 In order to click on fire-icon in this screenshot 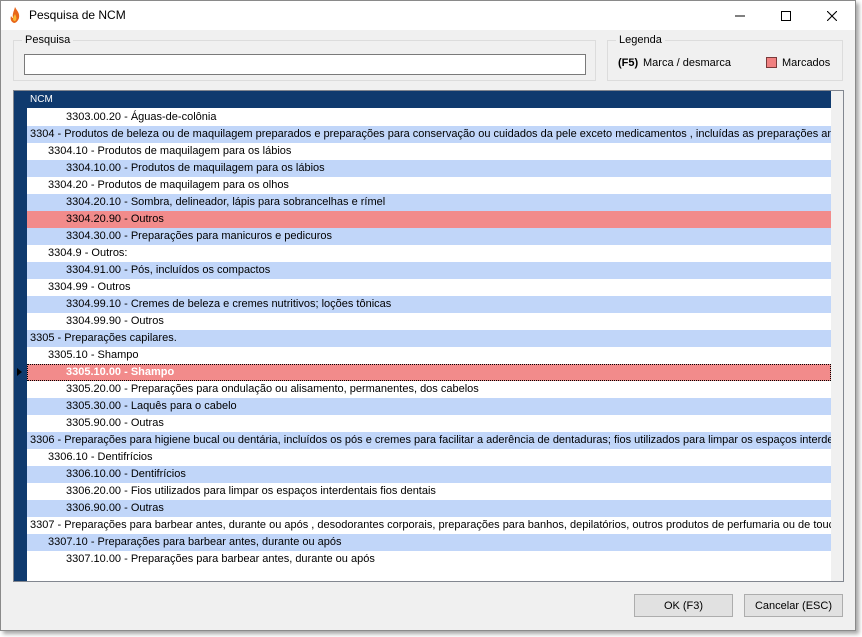, I will do `click(15, 15)`.